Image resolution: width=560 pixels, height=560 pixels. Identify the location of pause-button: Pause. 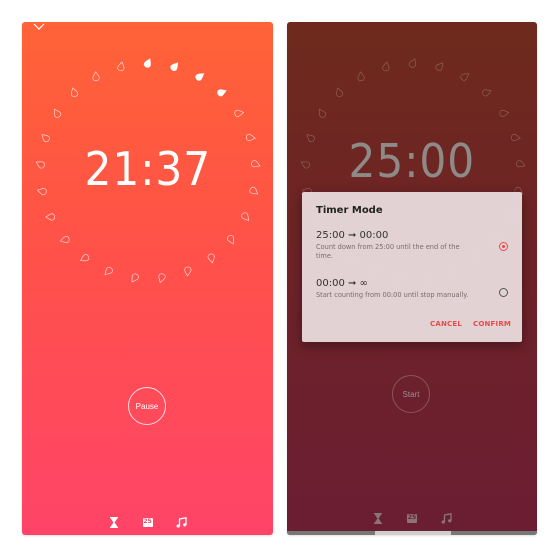
(147, 406).